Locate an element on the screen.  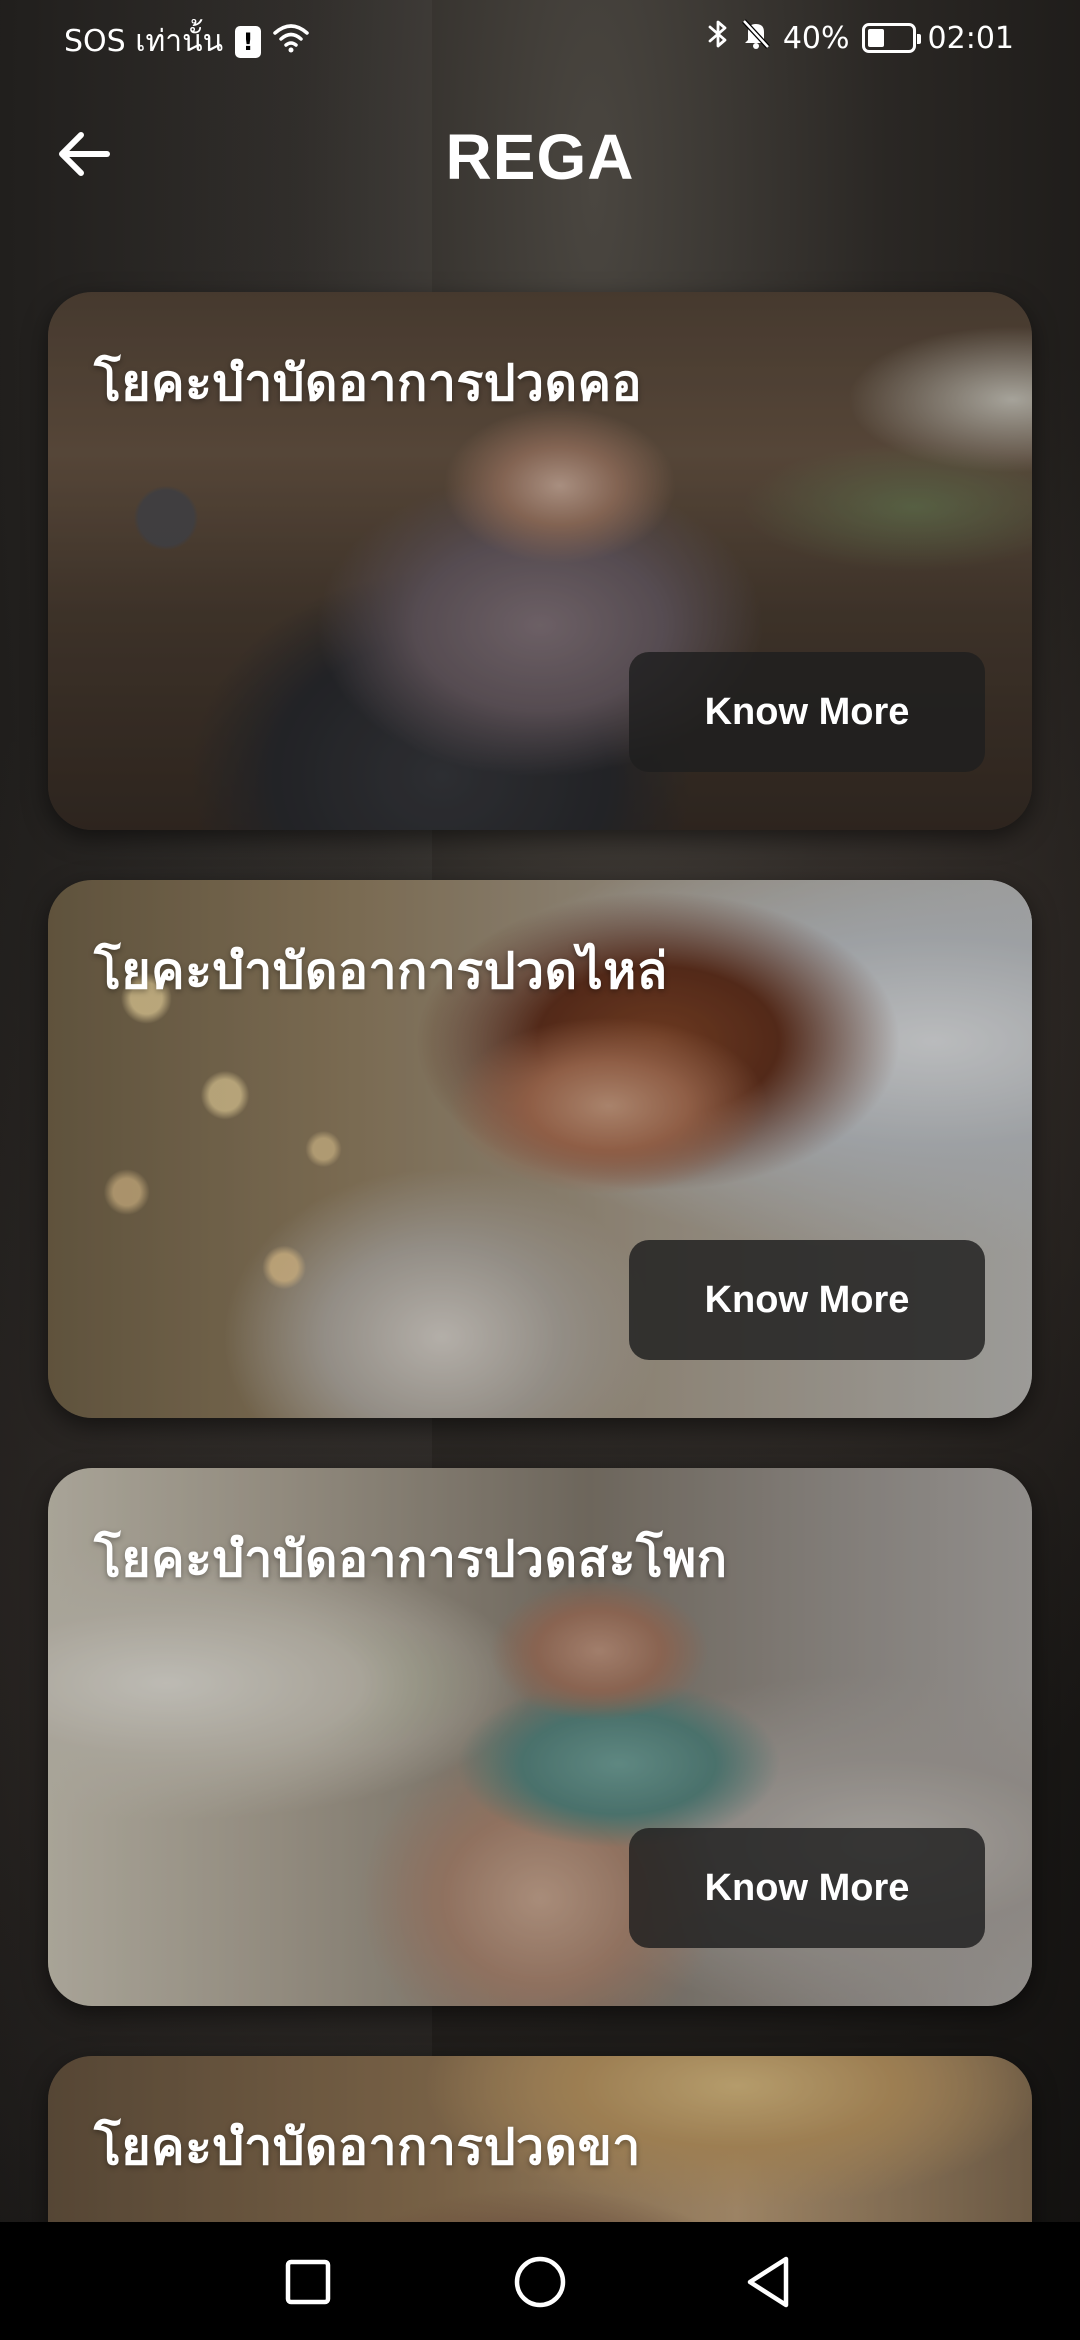
carrier-text: SOS เท่านั้น is located at coordinates (144, 41).